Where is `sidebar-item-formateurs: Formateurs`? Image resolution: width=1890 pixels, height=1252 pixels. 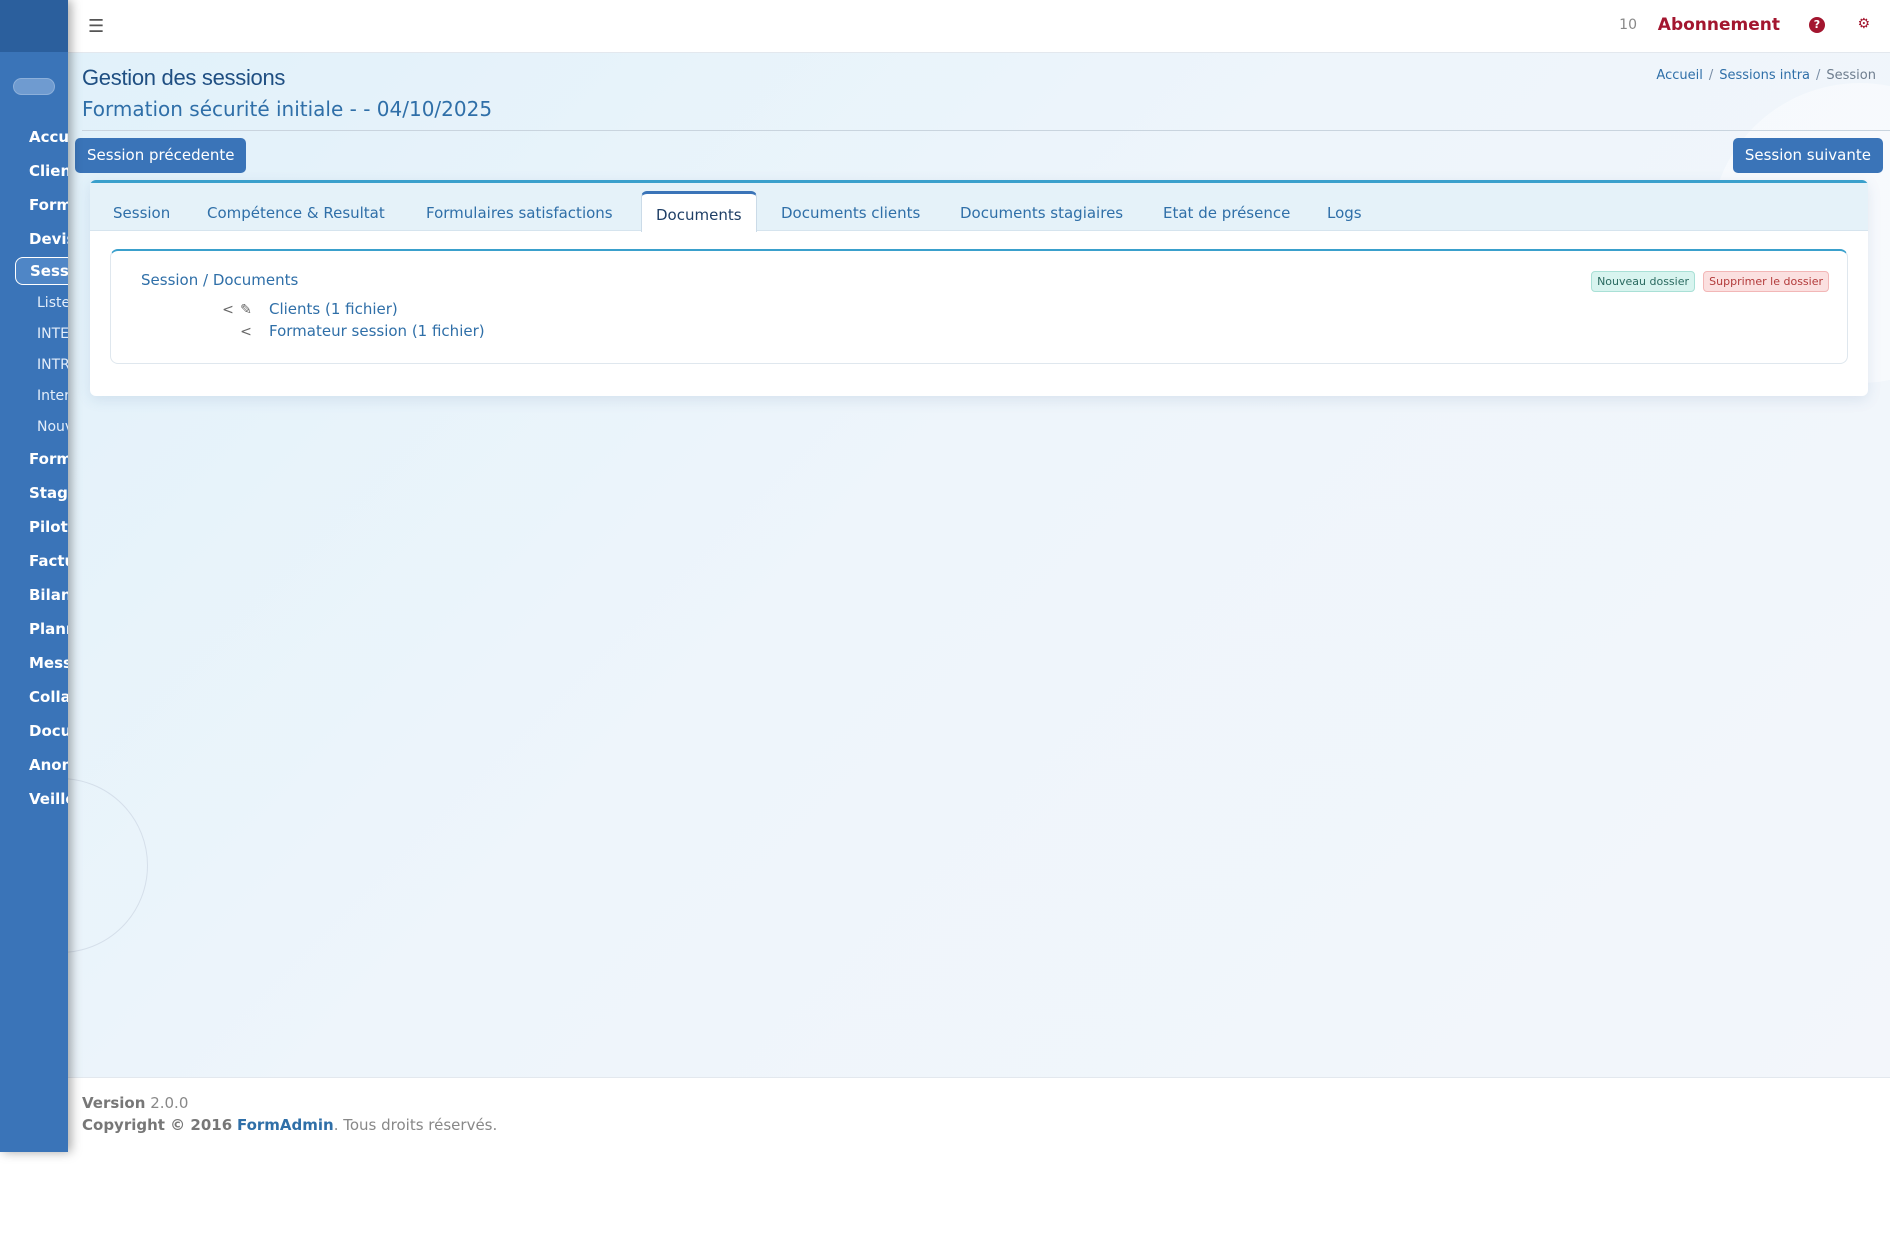
sidebar-item-formateurs: Formateurs is located at coordinates (48, 459).